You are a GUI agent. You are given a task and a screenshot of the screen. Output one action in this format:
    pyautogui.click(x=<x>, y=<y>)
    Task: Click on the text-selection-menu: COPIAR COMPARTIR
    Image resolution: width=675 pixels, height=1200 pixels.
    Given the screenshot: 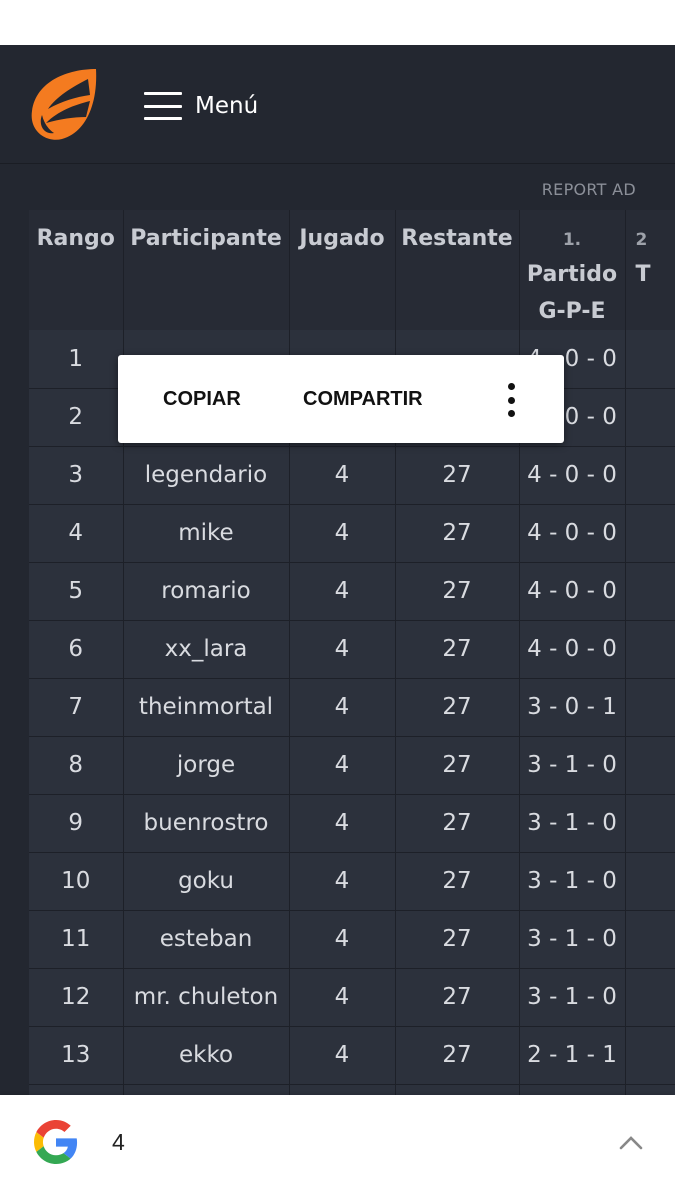 What is the action you would take?
    pyautogui.click(x=341, y=399)
    